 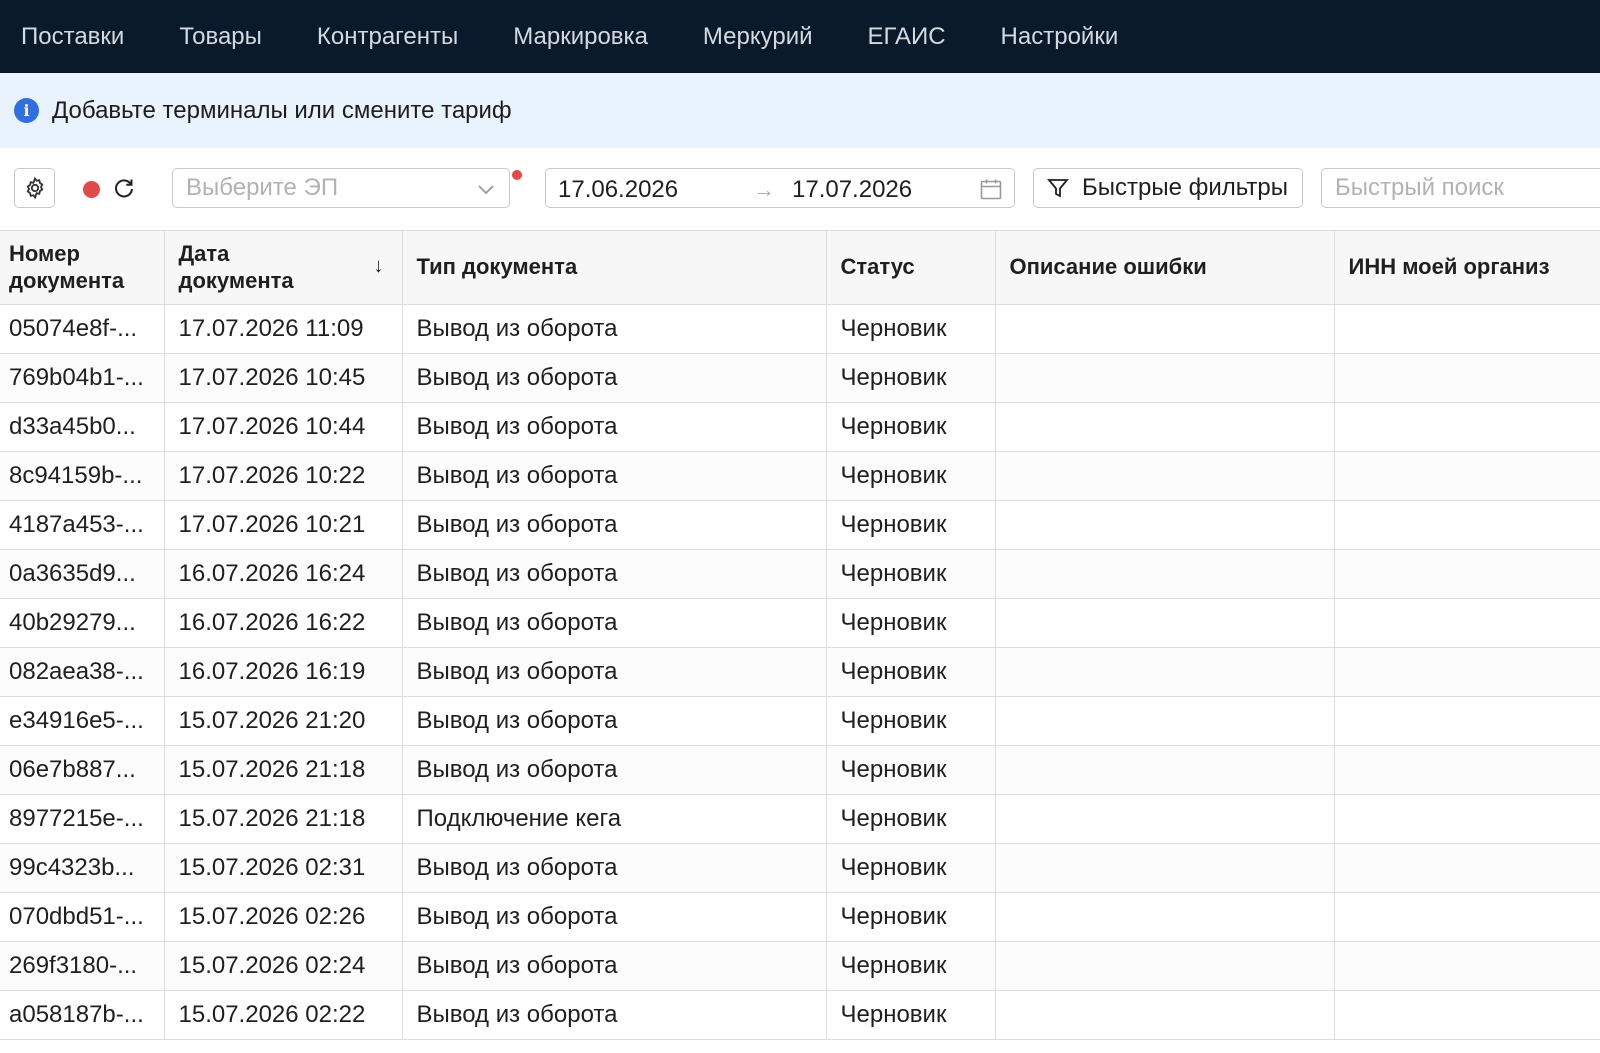 I want to click on calendar-icon, so click(x=991, y=189).